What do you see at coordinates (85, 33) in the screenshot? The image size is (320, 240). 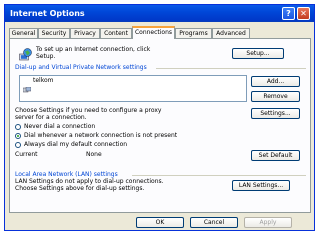 I see `tab-privacy: Privacy` at bounding box center [85, 33].